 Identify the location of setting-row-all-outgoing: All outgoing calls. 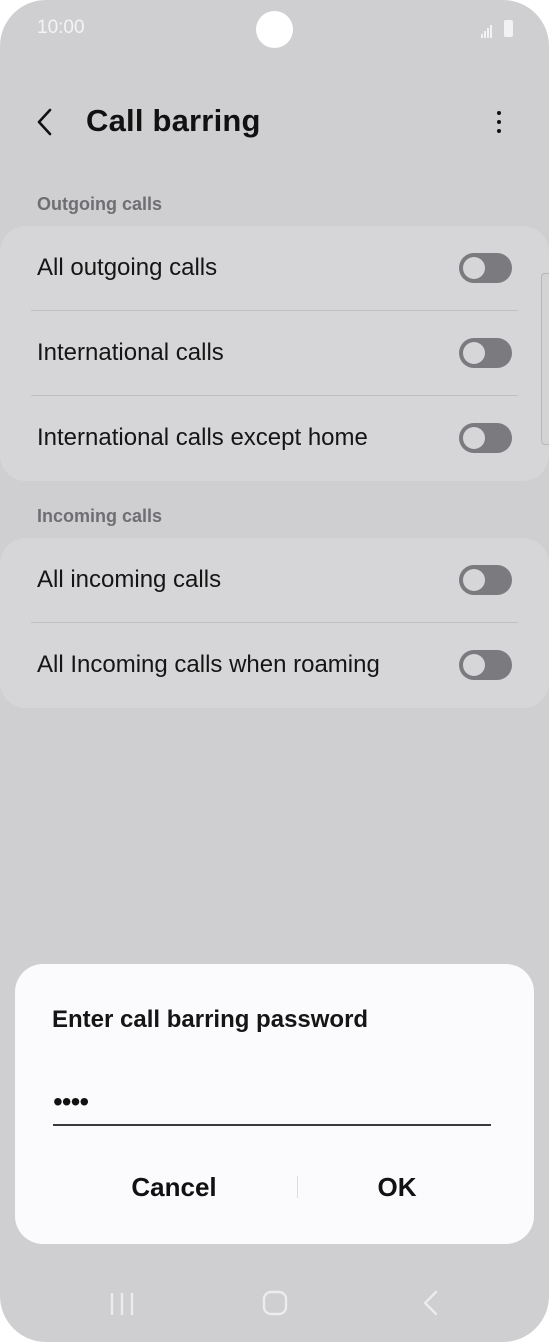
(274, 268).